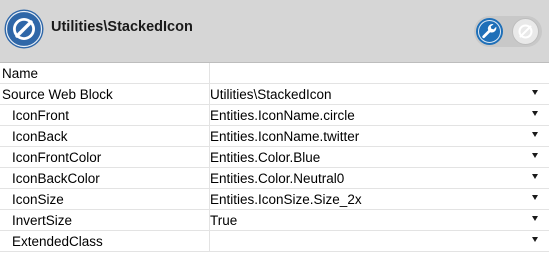 This screenshot has height=258, width=549. I want to click on property-label: IconFrontColor, so click(105, 157).